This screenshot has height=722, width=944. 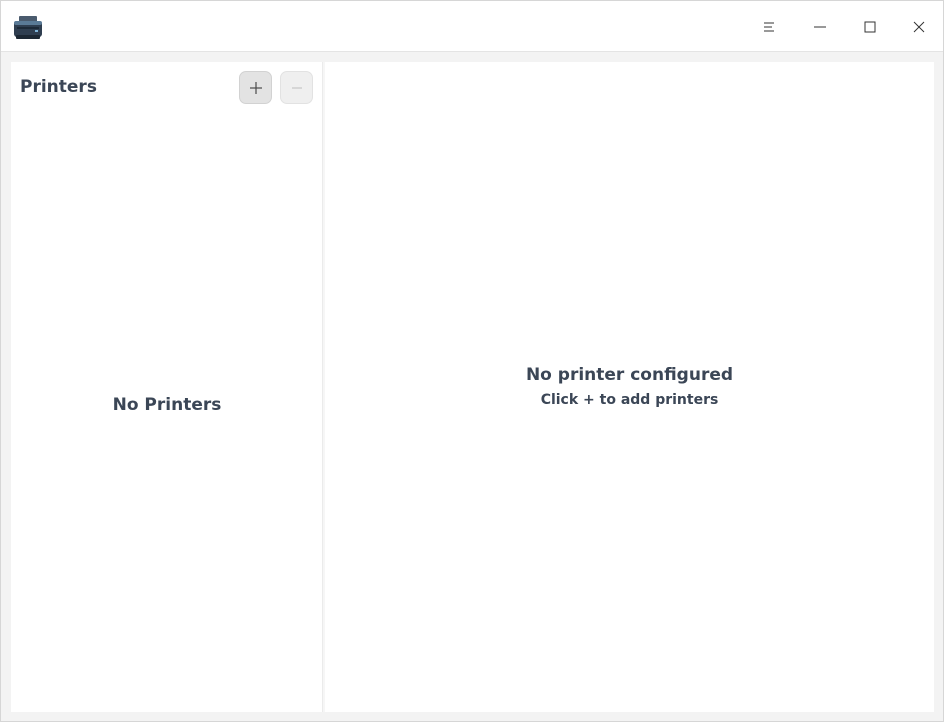 I want to click on maximize-icon, so click(x=870, y=27).